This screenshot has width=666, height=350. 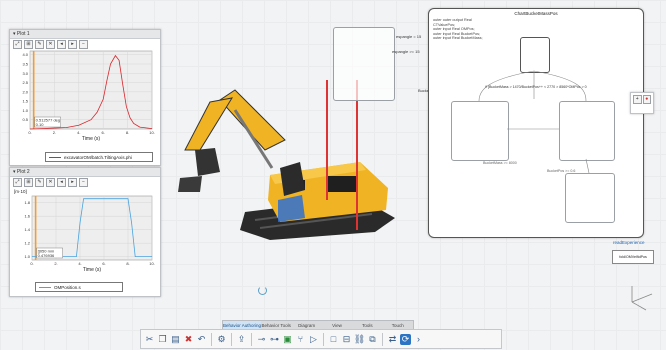 What do you see at coordinates (27, 229) in the screenshot?
I see `y-tick-label: 1.4` at bounding box center [27, 229].